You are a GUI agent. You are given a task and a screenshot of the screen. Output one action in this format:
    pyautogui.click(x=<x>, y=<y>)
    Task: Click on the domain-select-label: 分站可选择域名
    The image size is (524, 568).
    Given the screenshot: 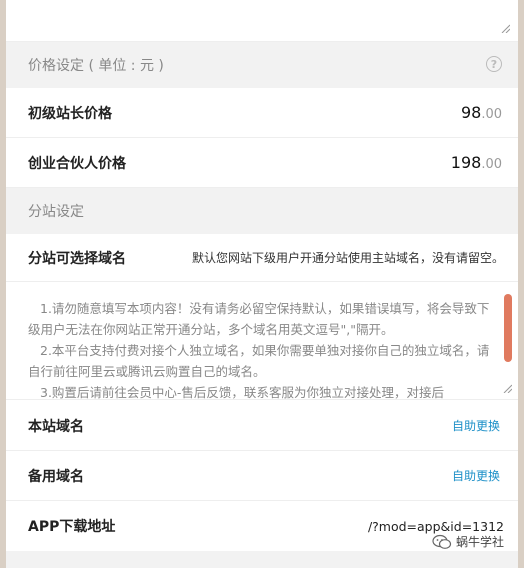 What is the action you would take?
    pyautogui.click(x=77, y=258)
    